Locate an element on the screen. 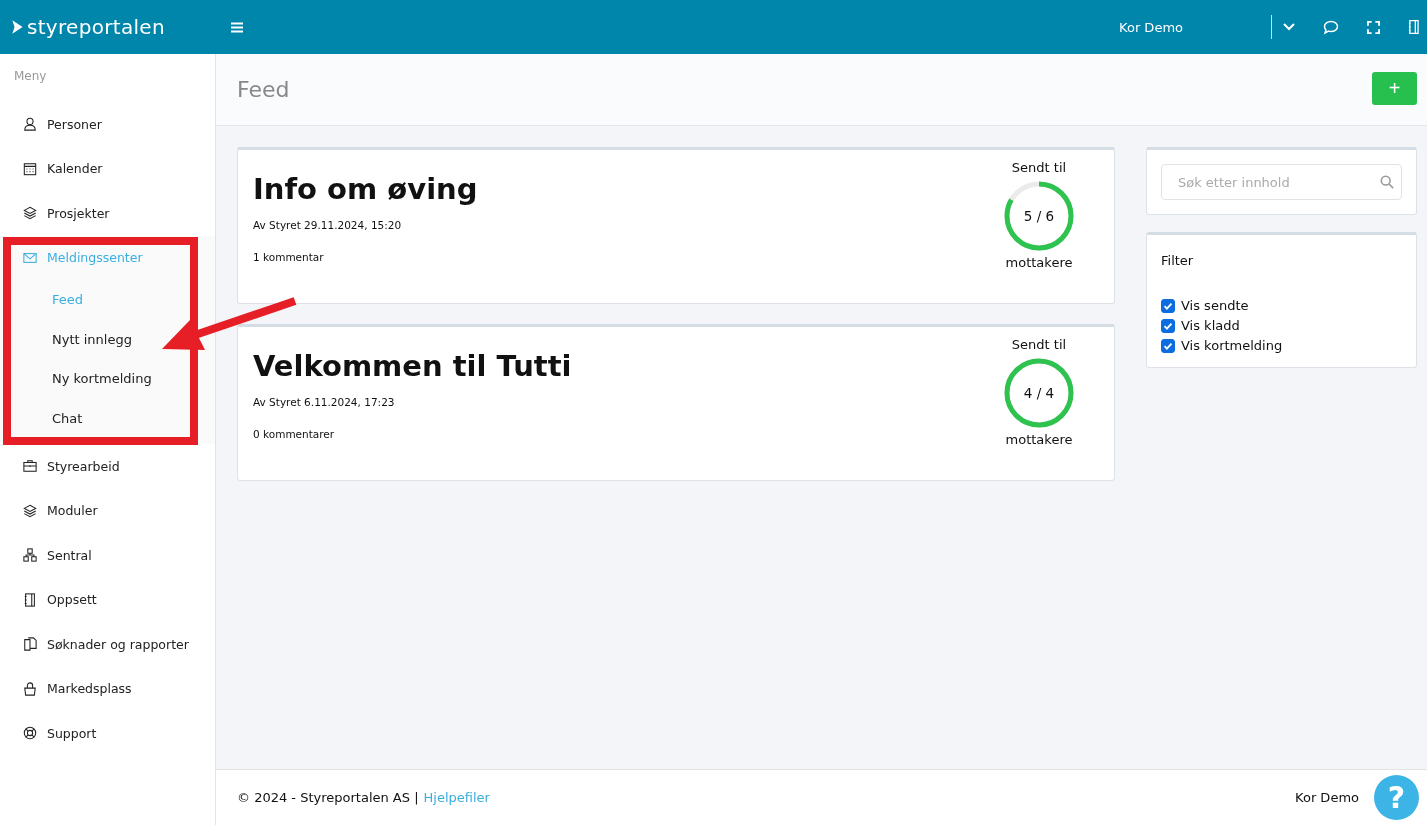  search-icon is located at coordinates (1387, 182).